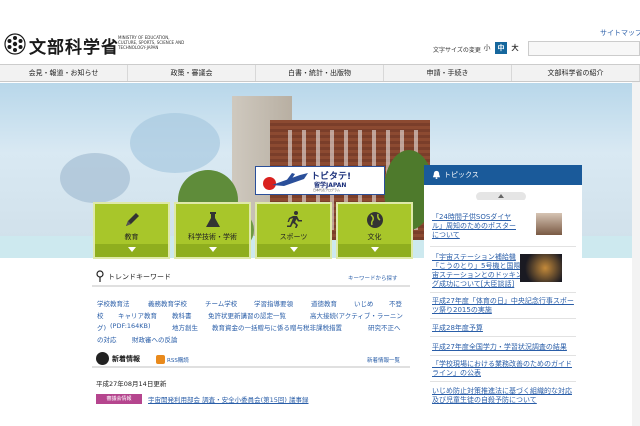 Image resolution: width=640 pixels, height=426 pixels. Describe the element at coordinates (326, 190) in the screenshot. I see `banner-caption: 日本代表プログラム` at that location.